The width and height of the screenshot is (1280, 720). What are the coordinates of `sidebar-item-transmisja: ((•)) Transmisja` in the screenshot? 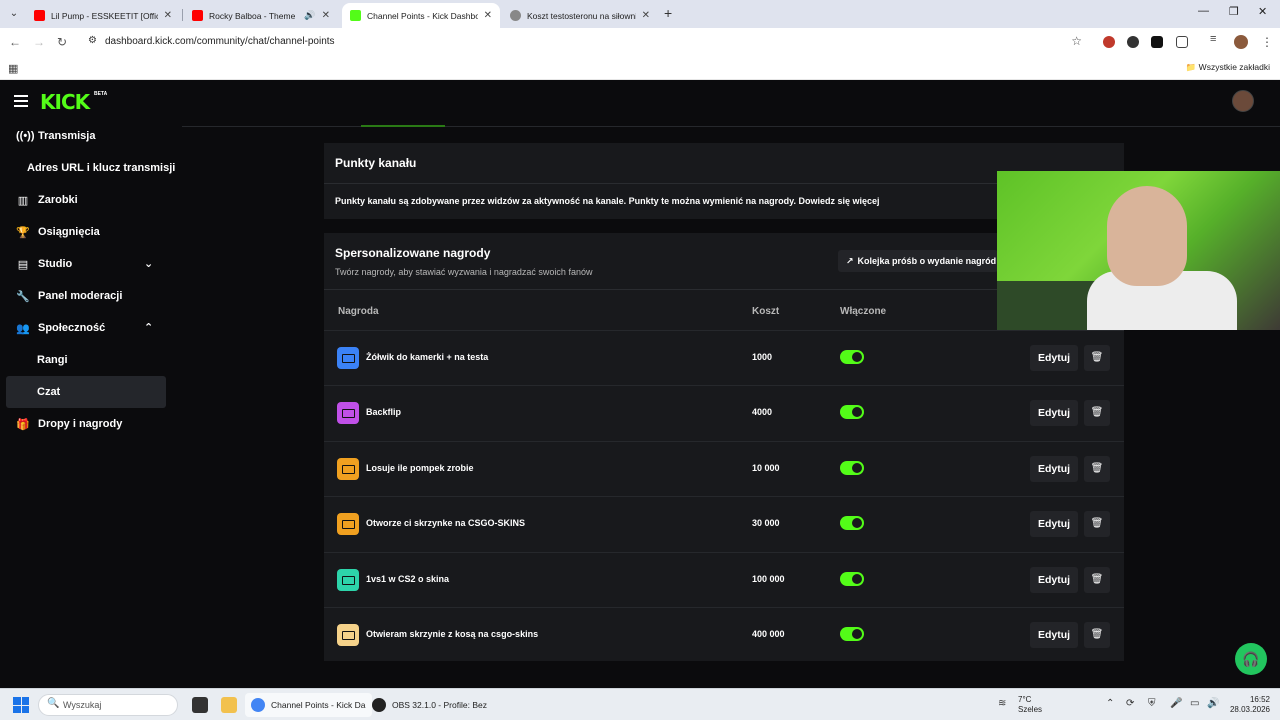 It's located at (90, 136).